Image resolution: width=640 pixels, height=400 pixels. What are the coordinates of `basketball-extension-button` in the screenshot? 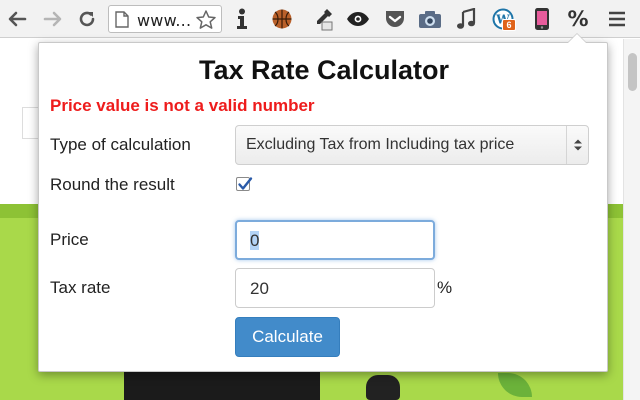 It's located at (282, 19).